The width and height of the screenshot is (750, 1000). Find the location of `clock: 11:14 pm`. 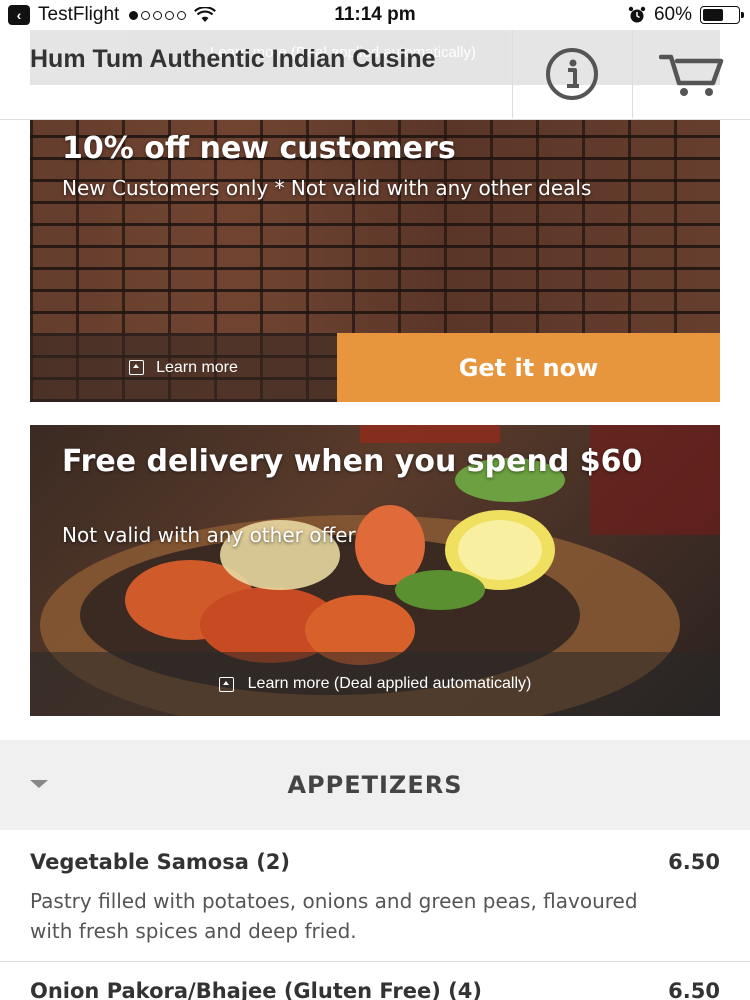

clock: 11:14 pm is located at coordinates (375, 14).